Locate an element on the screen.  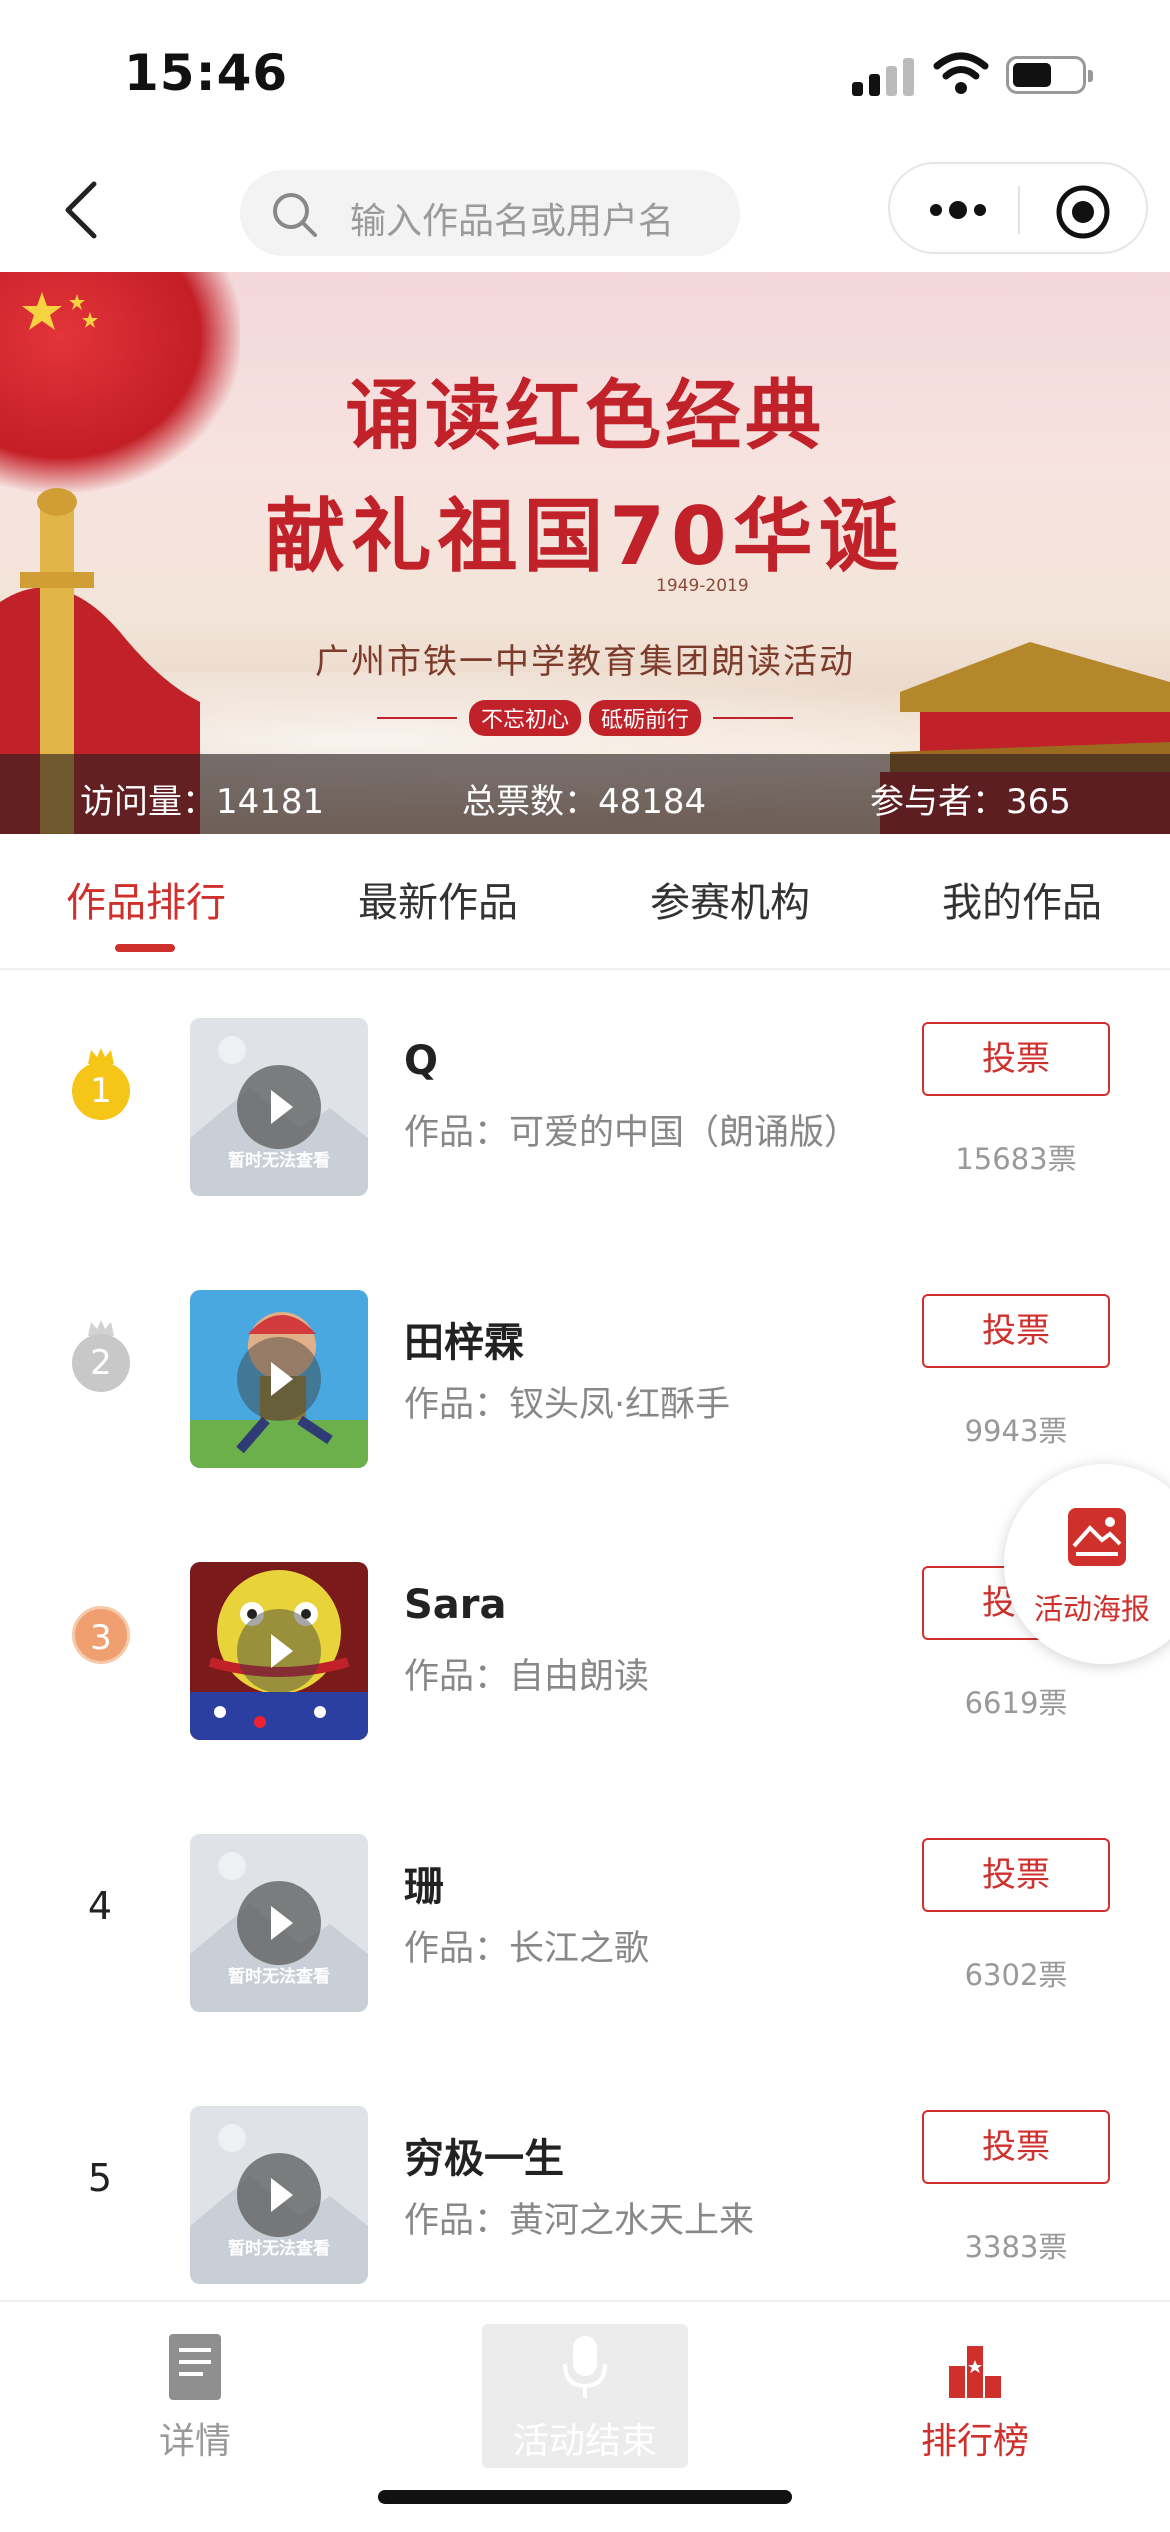
stats-bar: 访问量：14181 总票数：48184 参与者：365 is located at coordinates (585, 794).